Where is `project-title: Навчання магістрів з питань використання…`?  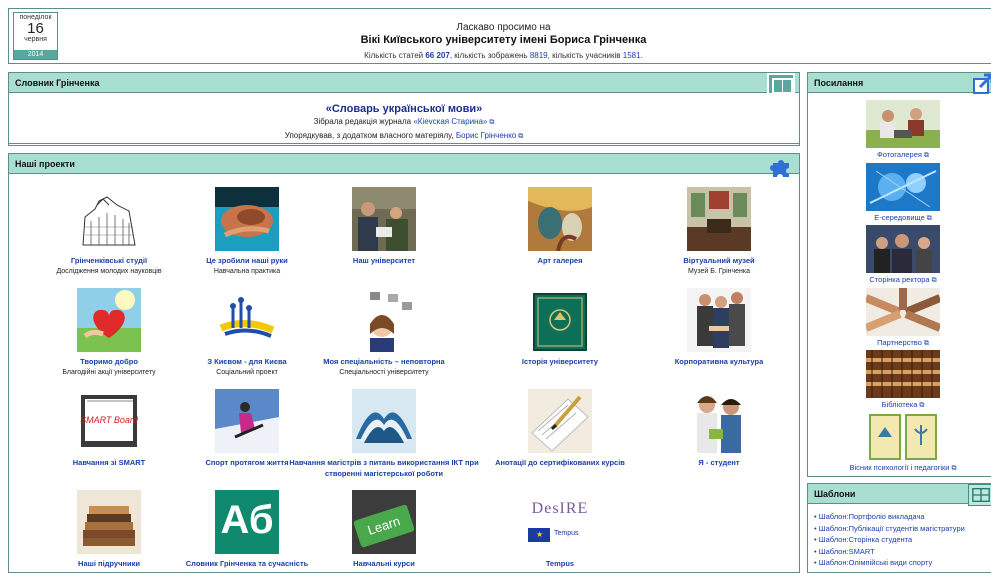
project-title: Навчання магістрів з питань використання… is located at coordinates (384, 468).